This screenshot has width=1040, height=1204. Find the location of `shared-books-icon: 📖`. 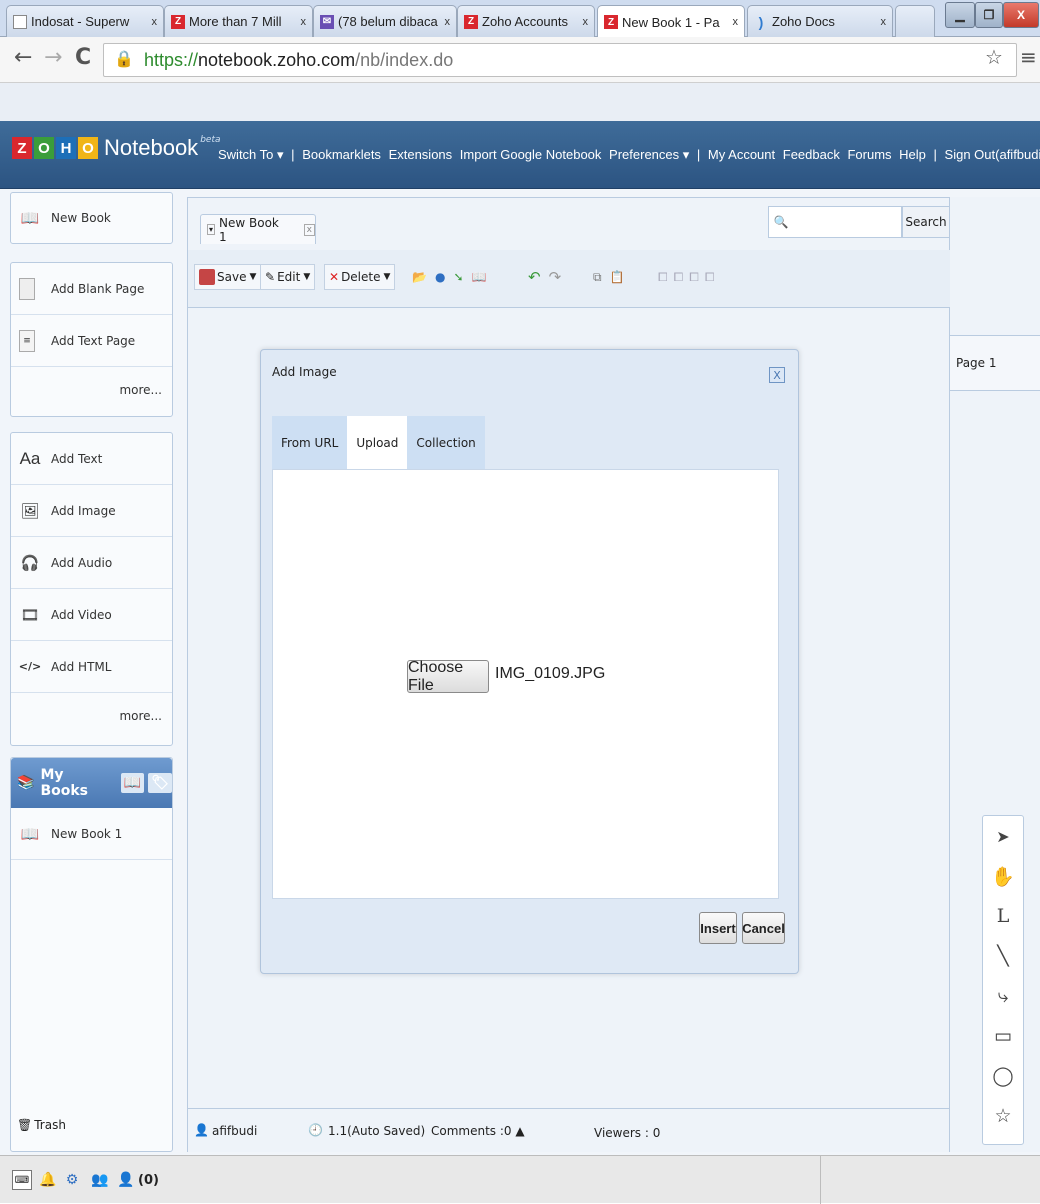

shared-books-icon: 📖 is located at coordinates (132, 783).